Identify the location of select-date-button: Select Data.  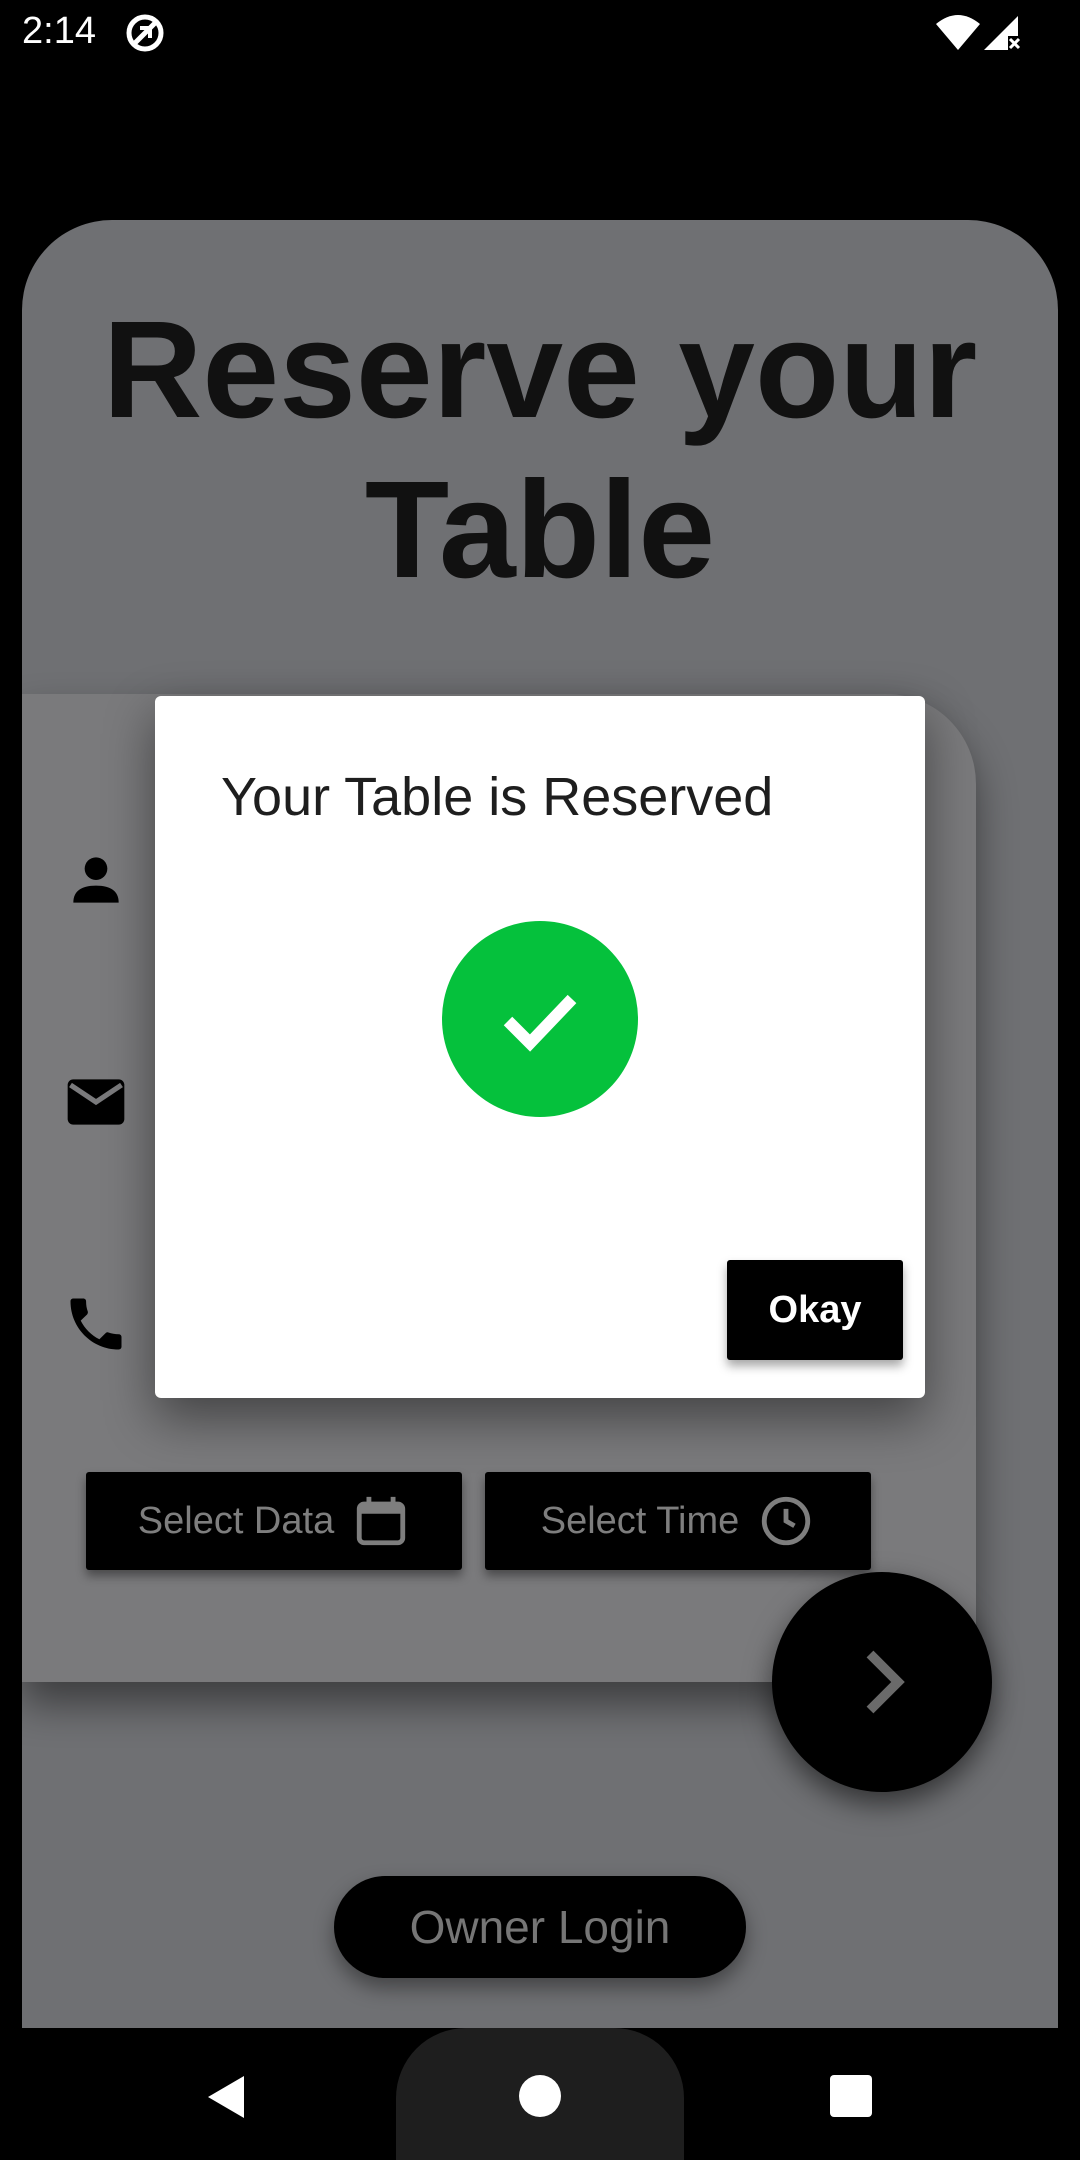
(274, 1521).